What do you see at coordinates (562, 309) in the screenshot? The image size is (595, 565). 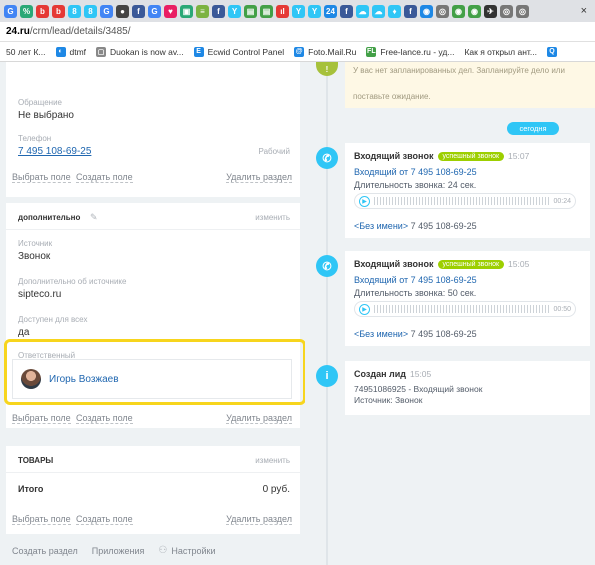 I see `player-time: 00:50` at bounding box center [562, 309].